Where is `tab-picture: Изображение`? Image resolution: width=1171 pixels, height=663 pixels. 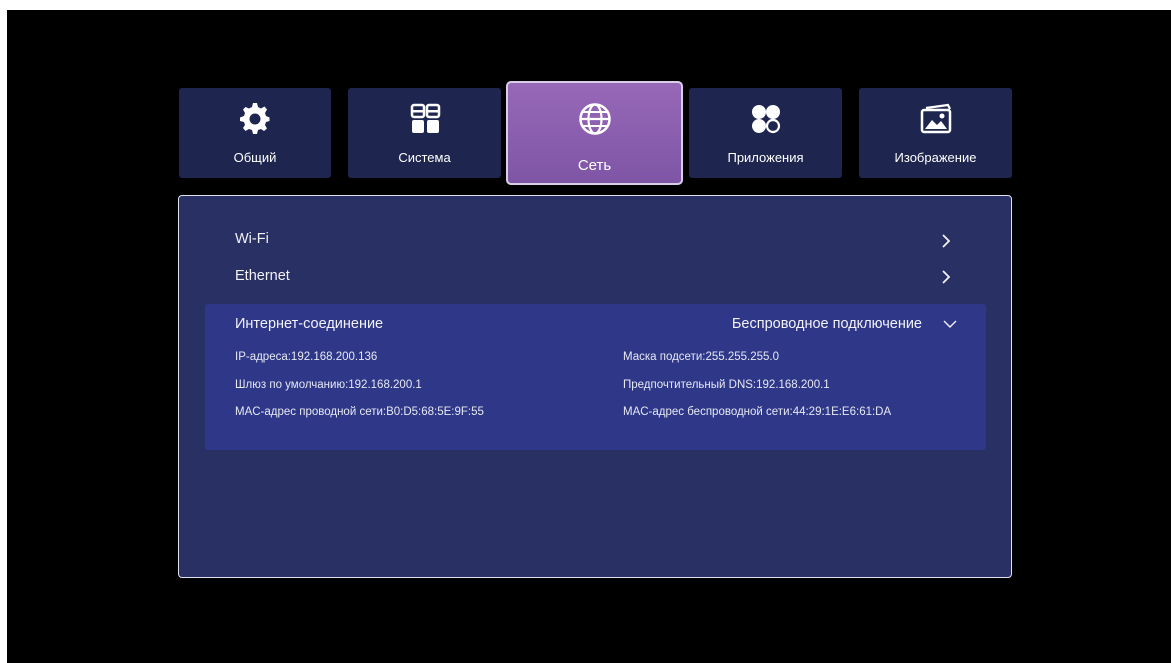
tab-picture: Изображение is located at coordinates (935, 133).